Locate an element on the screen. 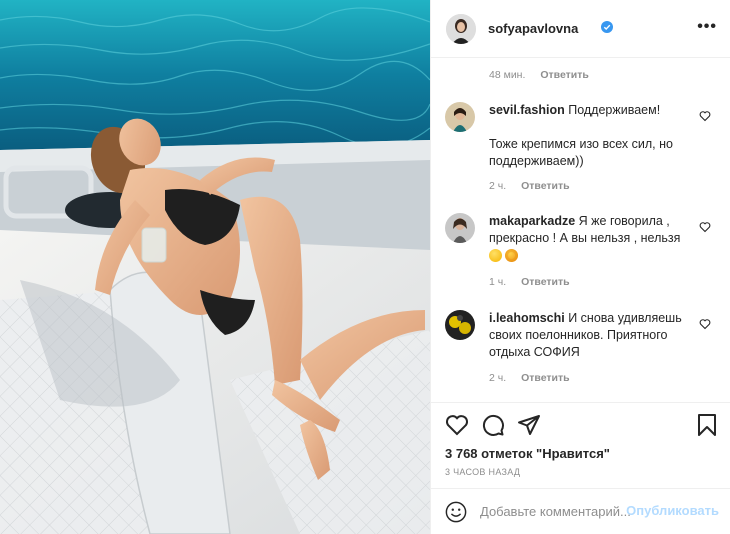 The height and width of the screenshot is (534, 730). comment-time: 48 мин. is located at coordinates (507, 75).